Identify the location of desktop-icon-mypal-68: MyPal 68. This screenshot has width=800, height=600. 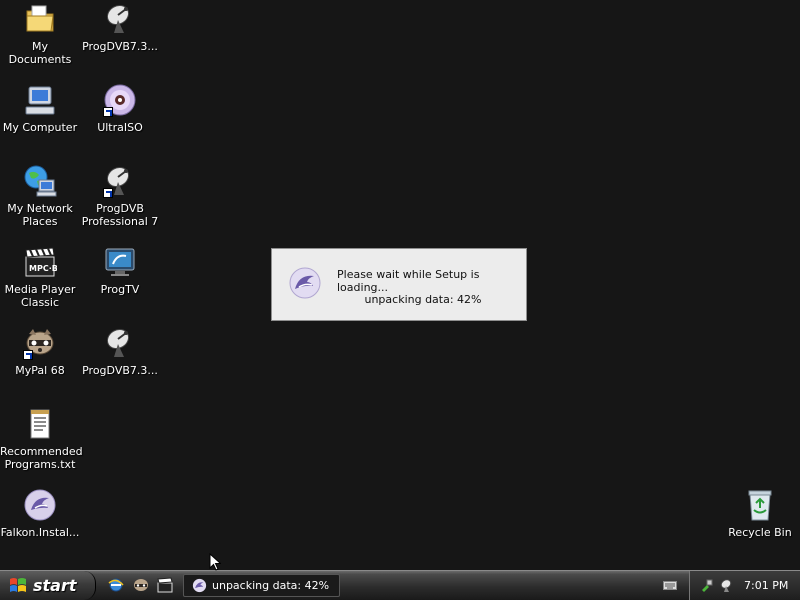
(40, 351).